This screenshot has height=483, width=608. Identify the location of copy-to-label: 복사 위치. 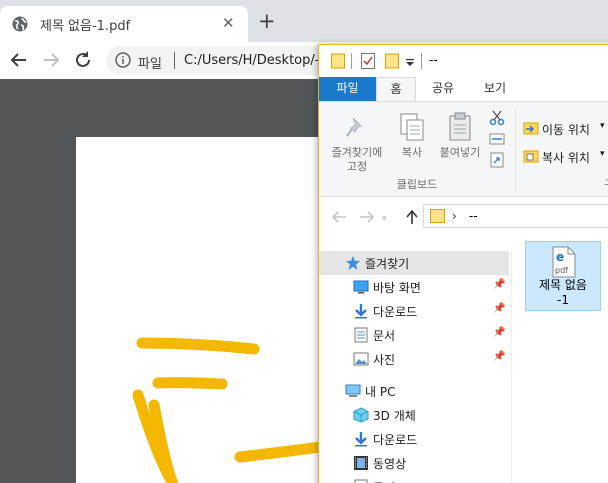
(566, 157).